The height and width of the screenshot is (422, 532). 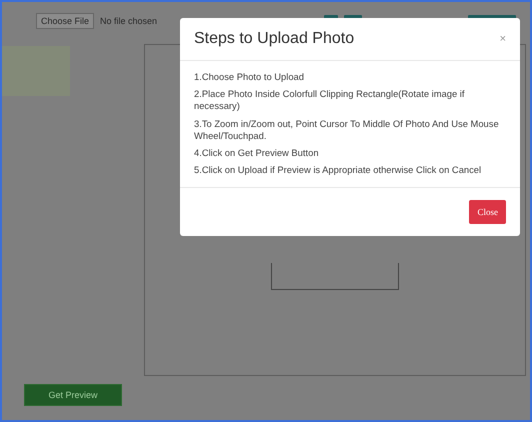 What do you see at coordinates (65, 21) in the screenshot?
I see `choose-file-button: Choose File` at bounding box center [65, 21].